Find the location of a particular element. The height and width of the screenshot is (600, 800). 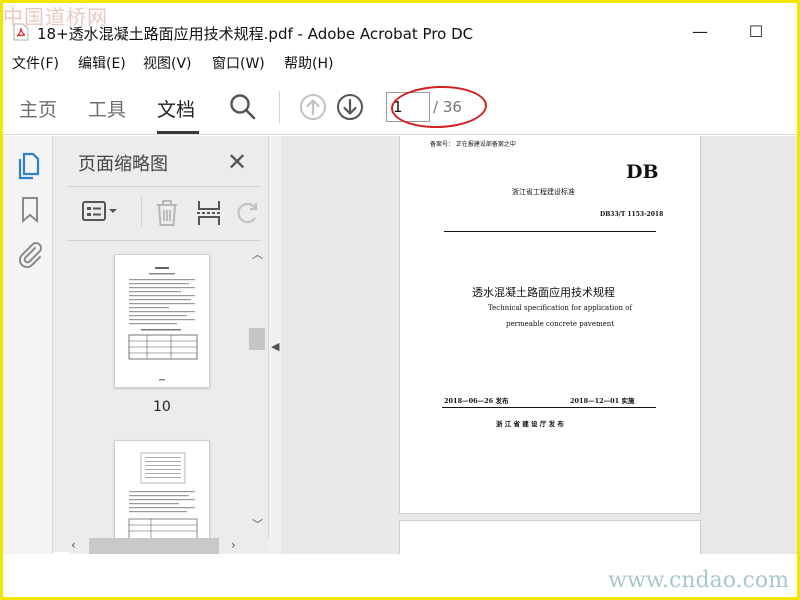

thumbnail-horizontal-scrollbar: ‹ › is located at coordinates (169, 546).